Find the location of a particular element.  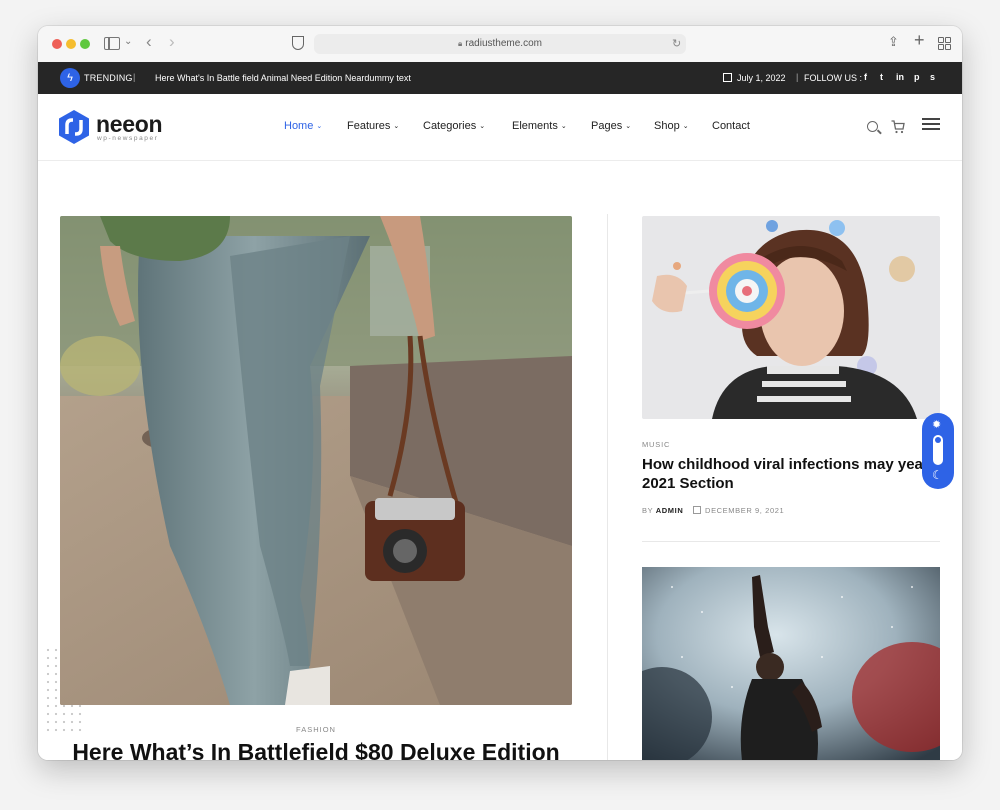

current-date: July 1, 2022 is located at coordinates (754, 78).